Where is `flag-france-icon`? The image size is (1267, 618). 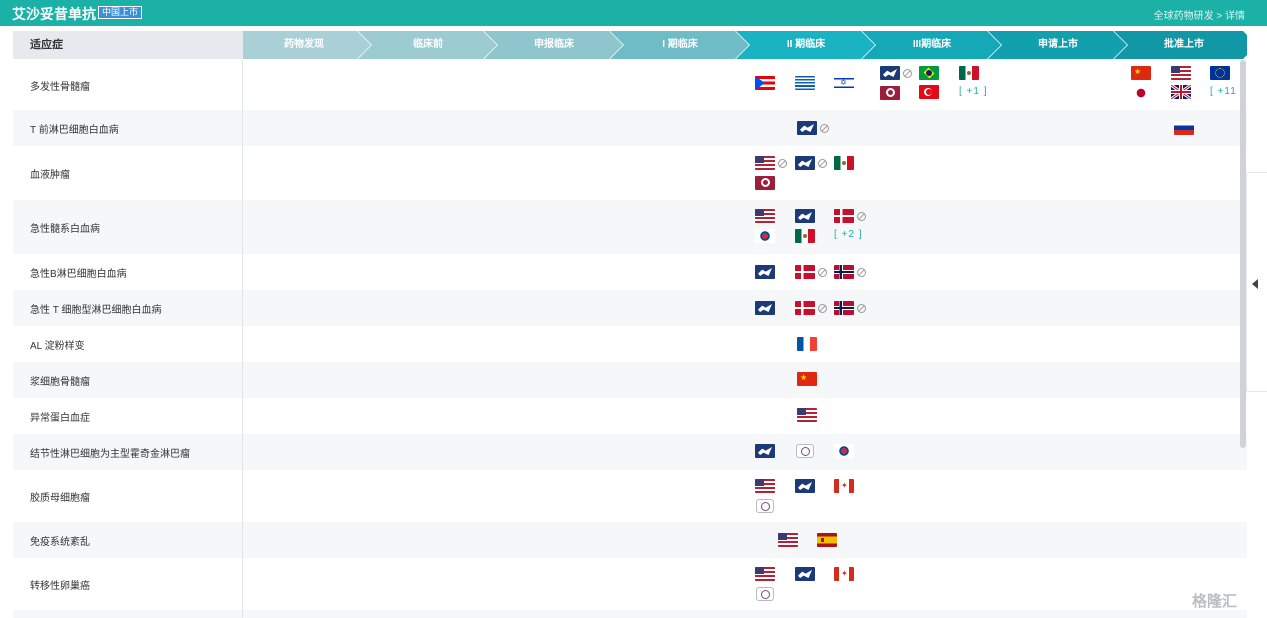
flag-france-icon is located at coordinates (807, 344).